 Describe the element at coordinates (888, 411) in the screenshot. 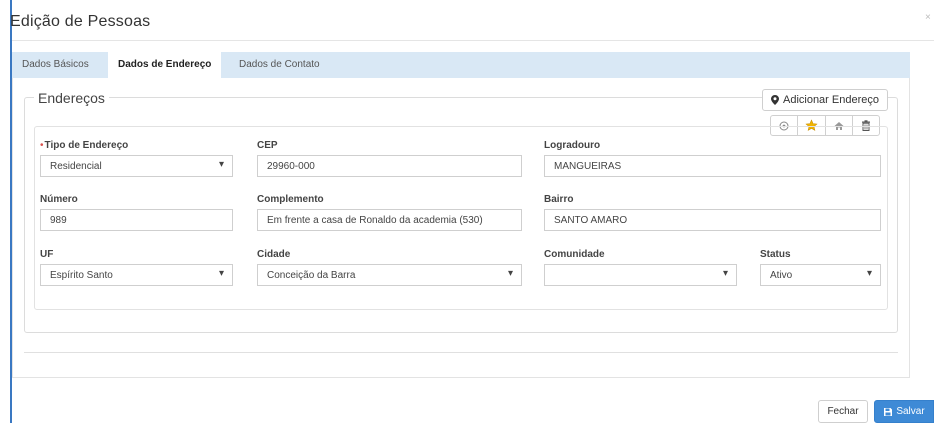

I see `save-icon` at that location.